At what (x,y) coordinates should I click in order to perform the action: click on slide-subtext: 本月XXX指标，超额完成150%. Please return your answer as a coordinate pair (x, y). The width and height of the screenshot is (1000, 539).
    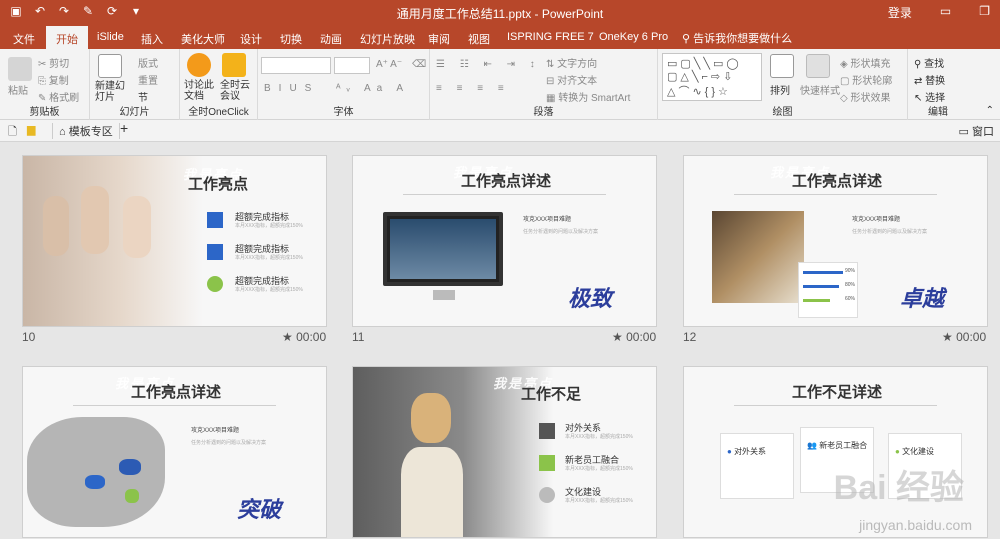
    Looking at the image, I should click on (599, 501).